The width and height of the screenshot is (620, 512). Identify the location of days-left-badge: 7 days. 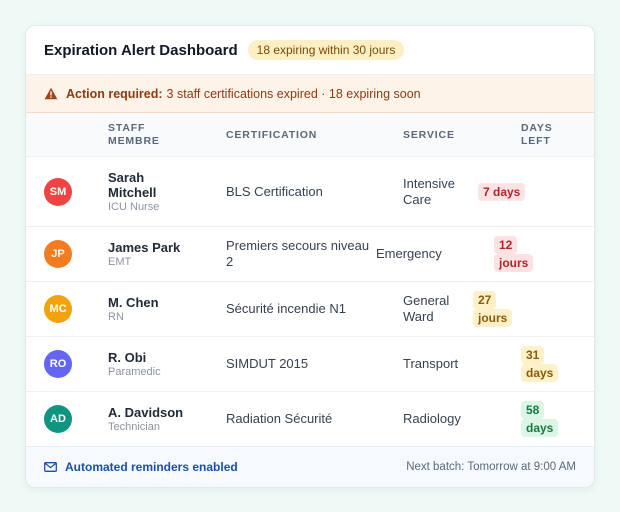
(502, 191).